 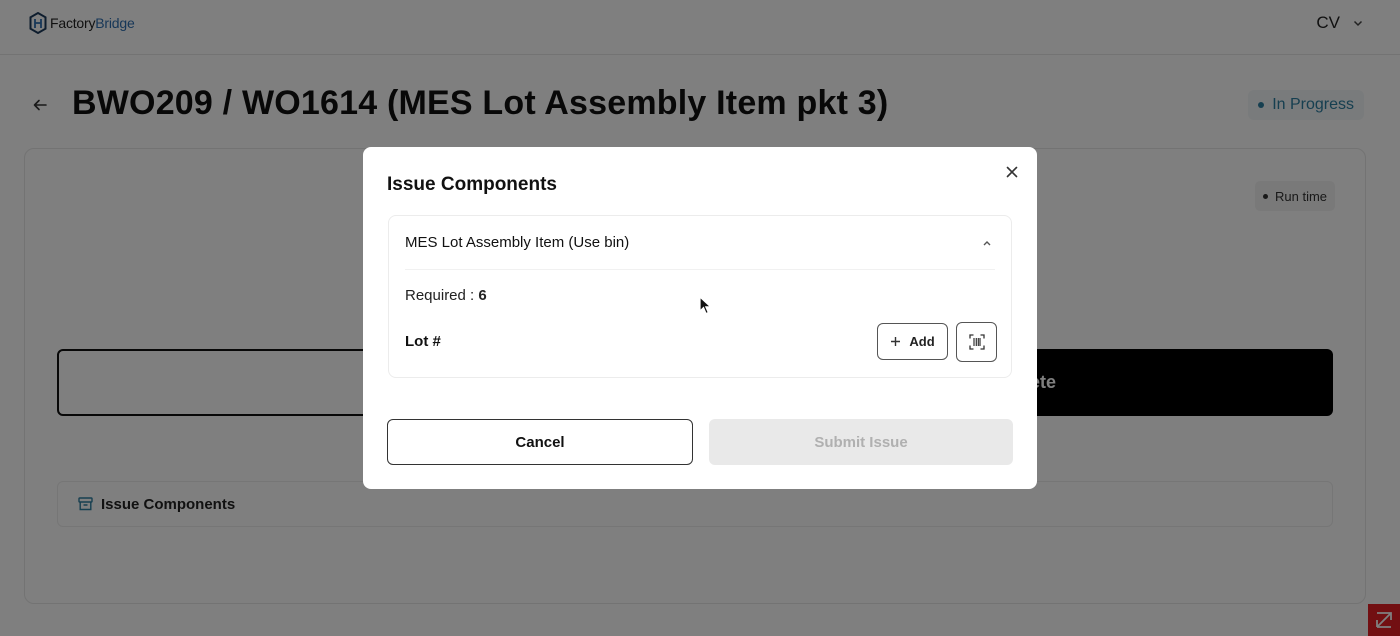 What do you see at coordinates (517, 242) in the screenshot?
I see `component-name: MES Lot Assembly Item (Use bin)` at bounding box center [517, 242].